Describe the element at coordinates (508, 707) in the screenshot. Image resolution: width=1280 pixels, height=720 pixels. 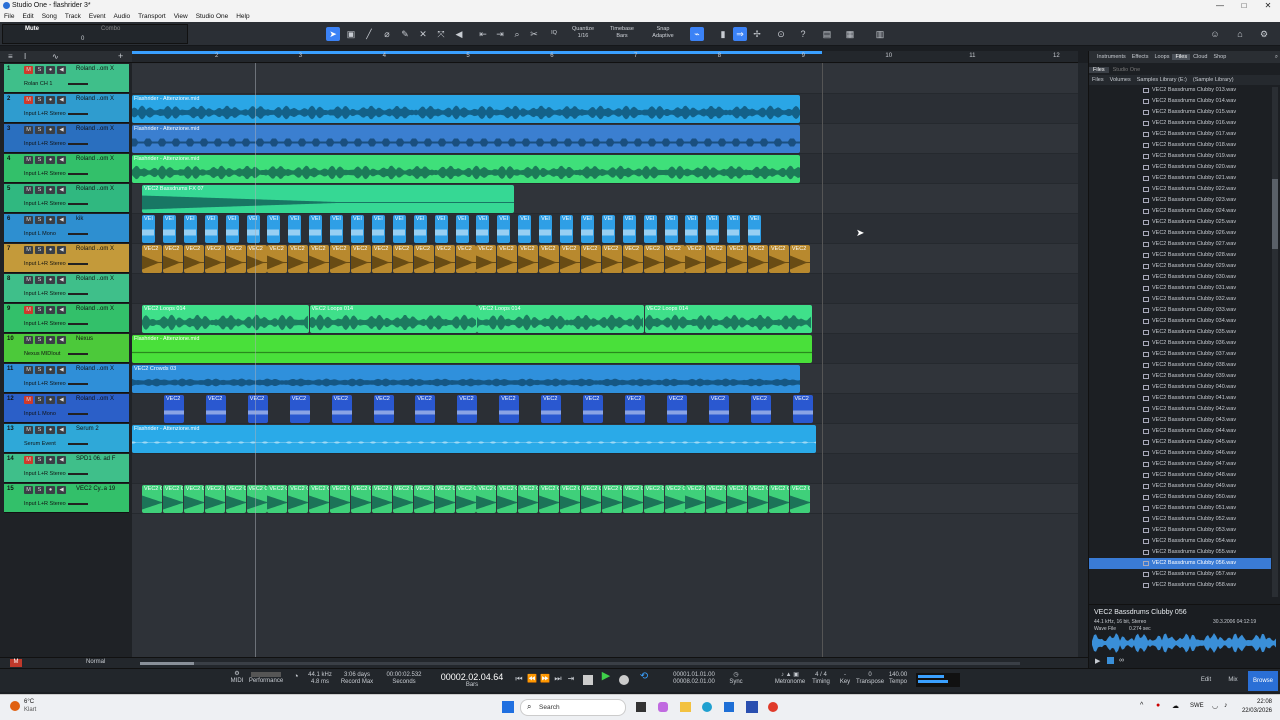
I see `start-icon` at that location.